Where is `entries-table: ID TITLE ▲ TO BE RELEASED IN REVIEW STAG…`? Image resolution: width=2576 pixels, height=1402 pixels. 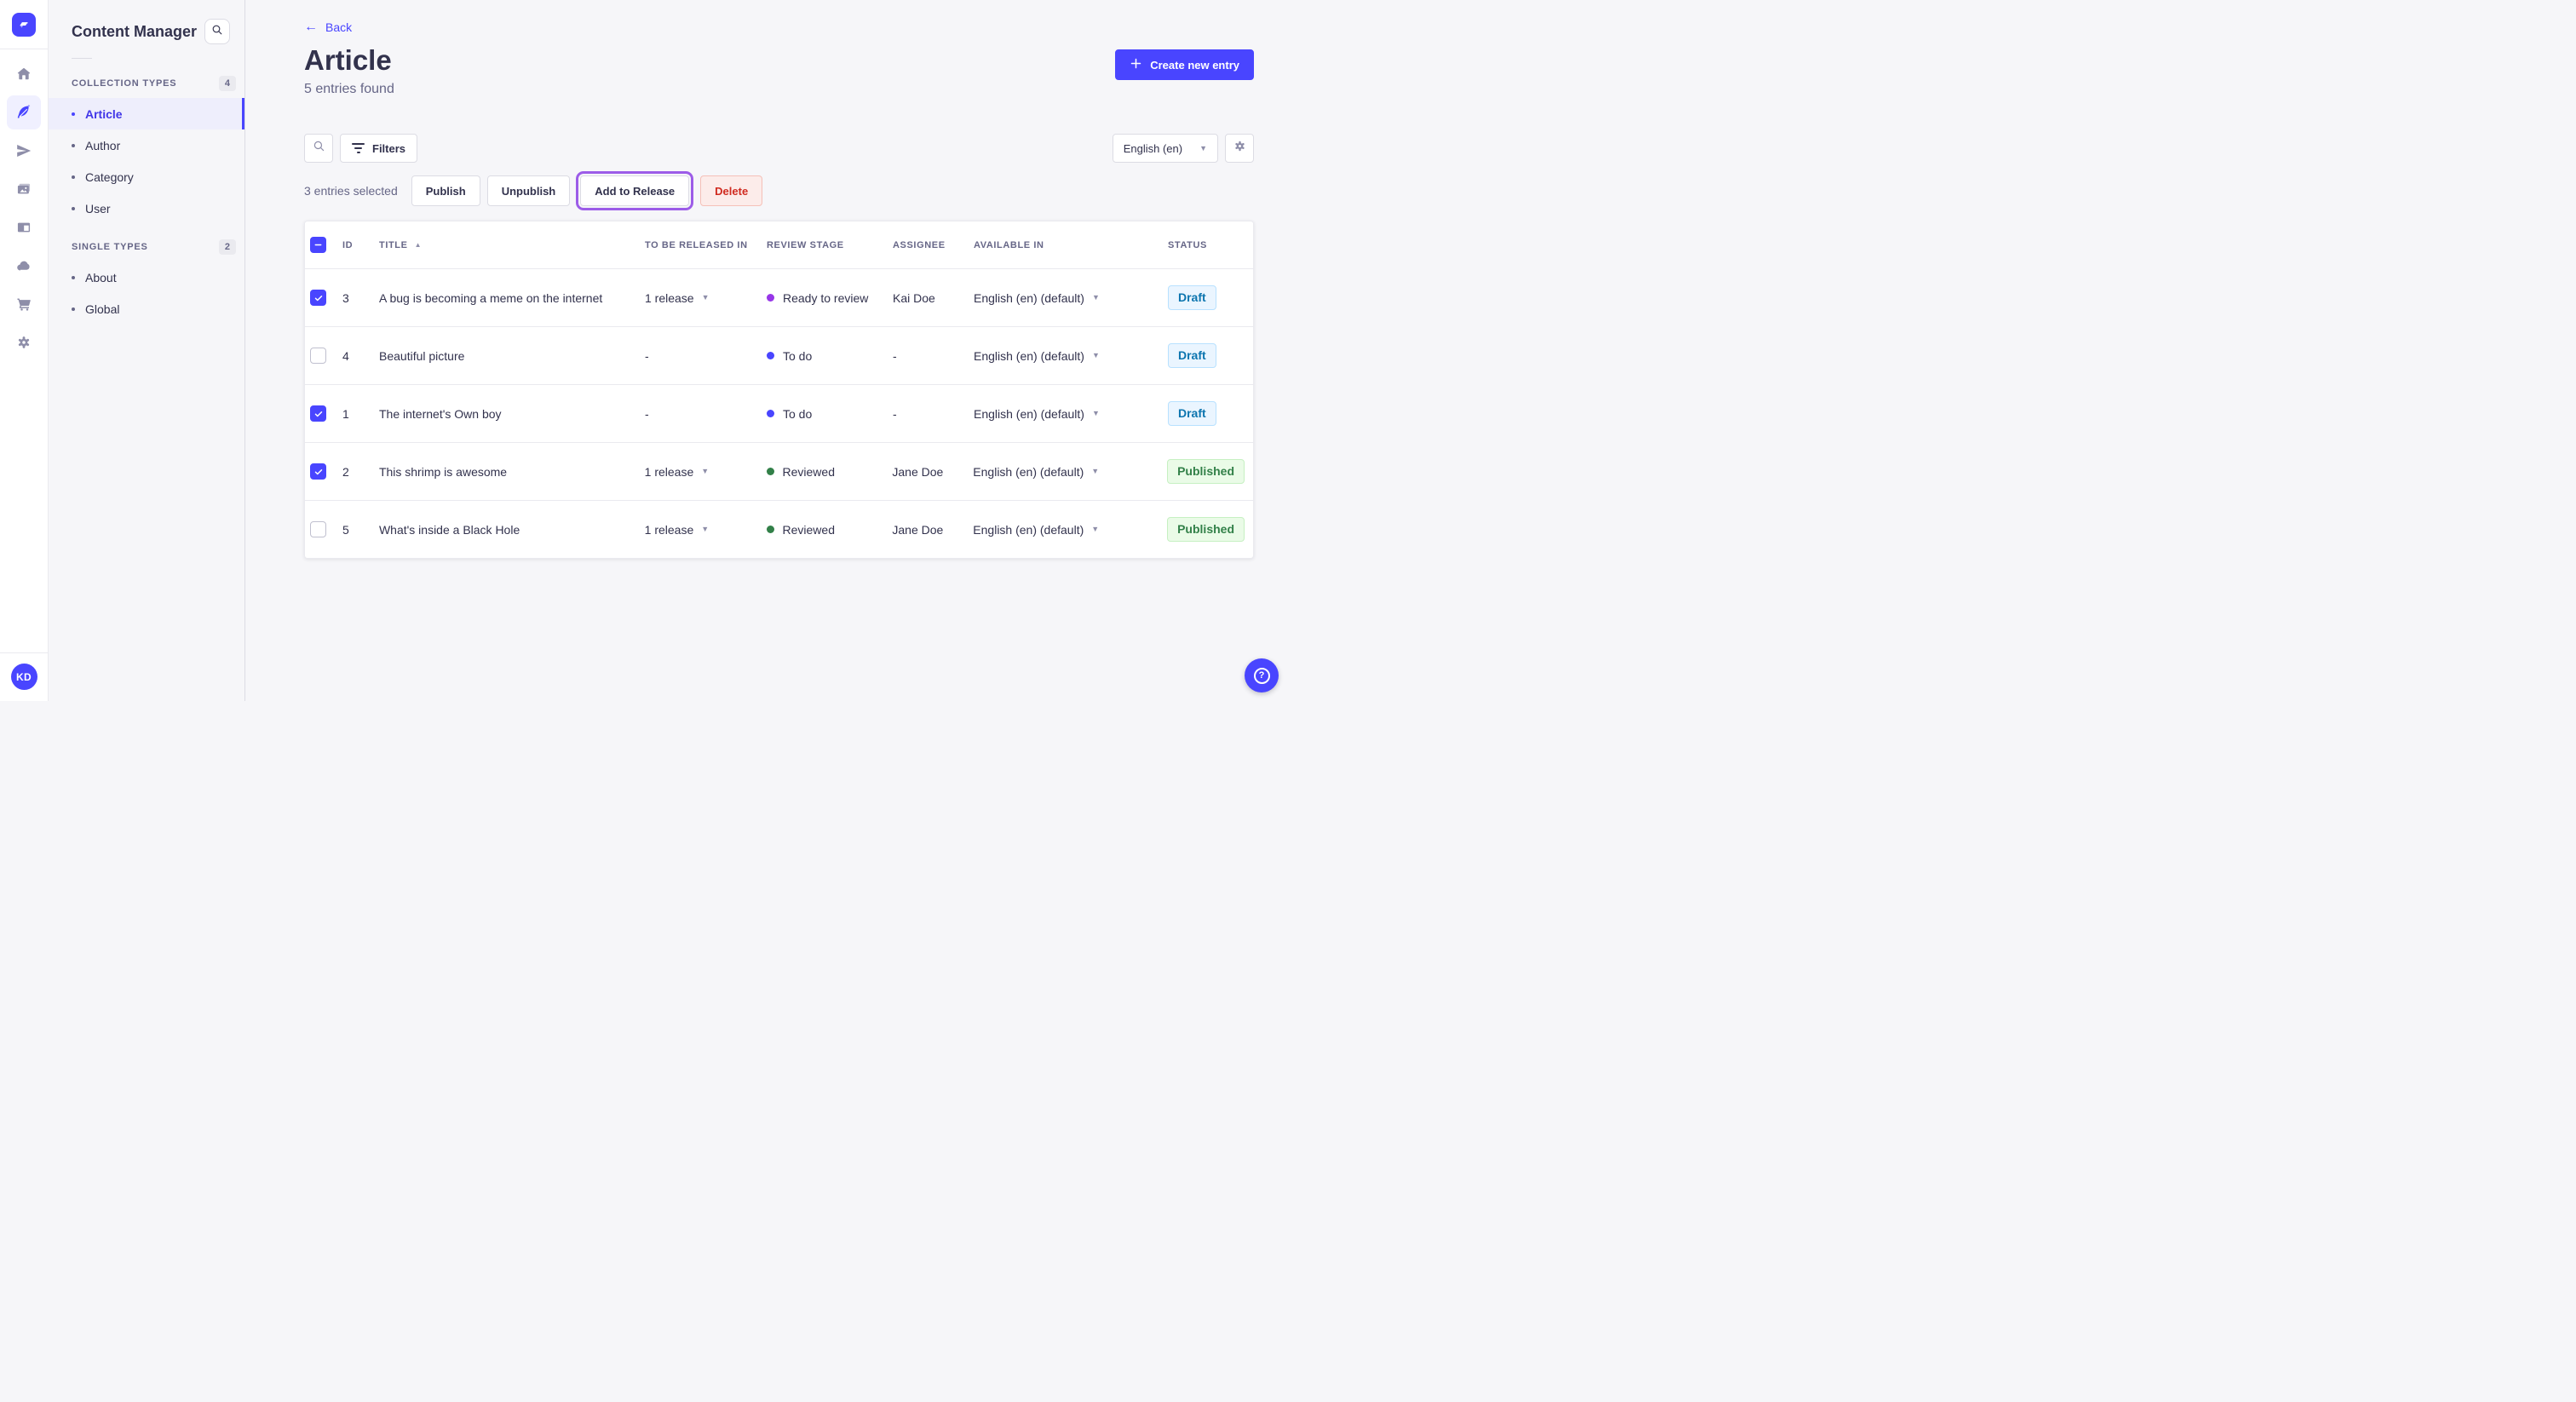 entries-table: ID TITLE ▲ TO BE RELEASED IN REVIEW STAG… is located at coordinates (779, 390).